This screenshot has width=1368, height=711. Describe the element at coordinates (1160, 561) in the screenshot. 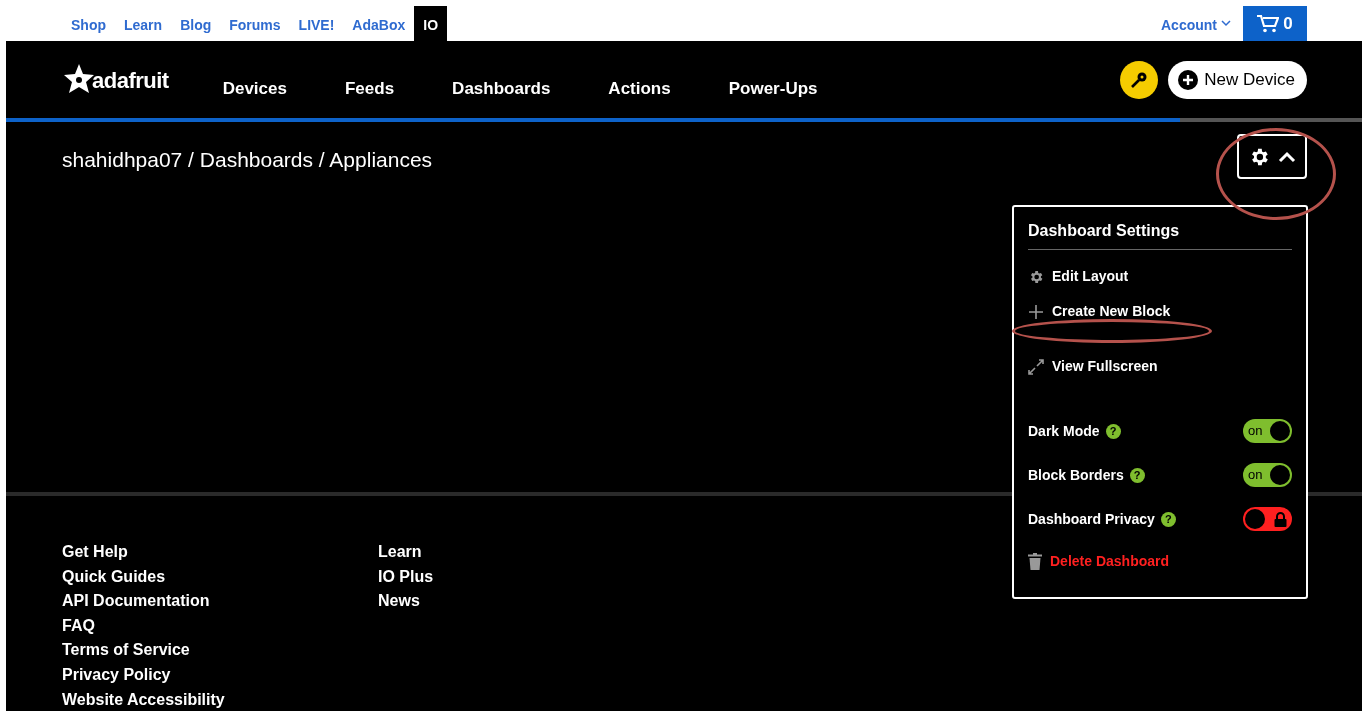

I see `delete-dashboard-link: Delete Dashboard` at that location.